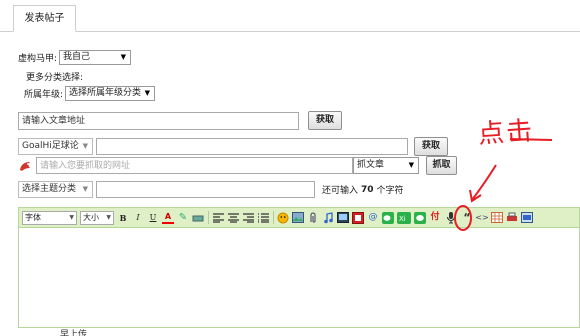 Image resolution: width=580 pixels, height=336 pixels. I want to click on source-select: GoalHi足球论 ▼, so click(55, 146).